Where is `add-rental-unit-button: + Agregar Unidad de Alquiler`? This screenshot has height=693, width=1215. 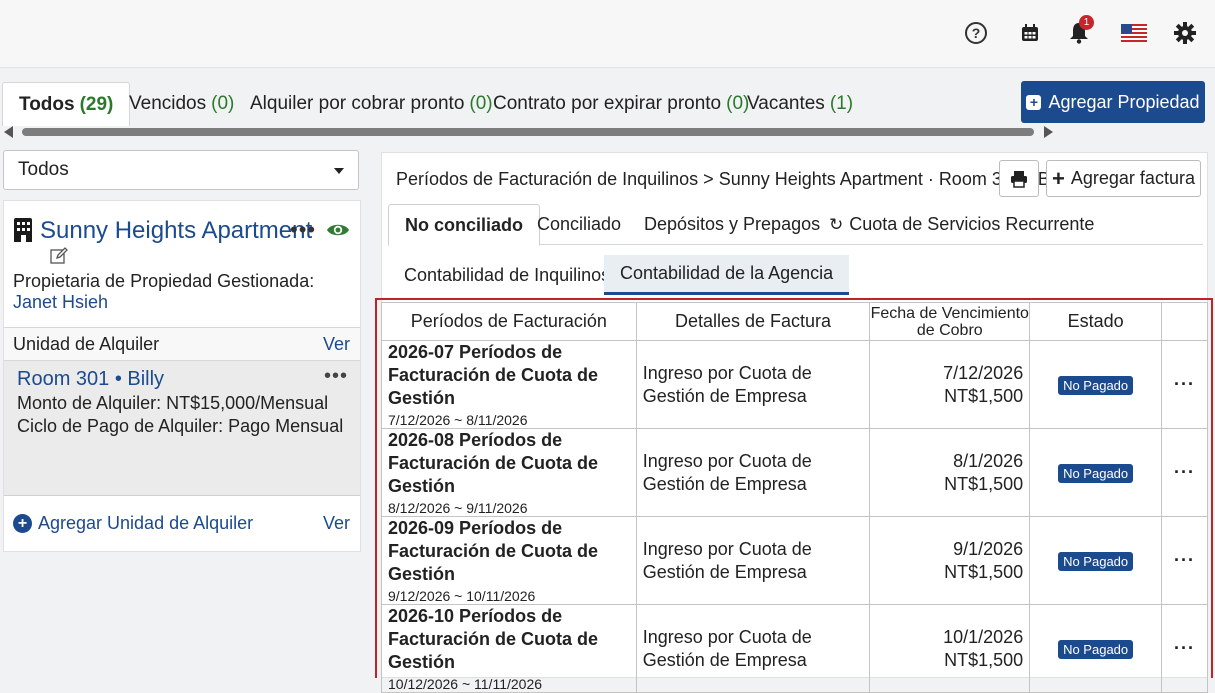
add-rental-unit-button: + Agregar Unidad de Alquiler is located at coordinates (133, 523).